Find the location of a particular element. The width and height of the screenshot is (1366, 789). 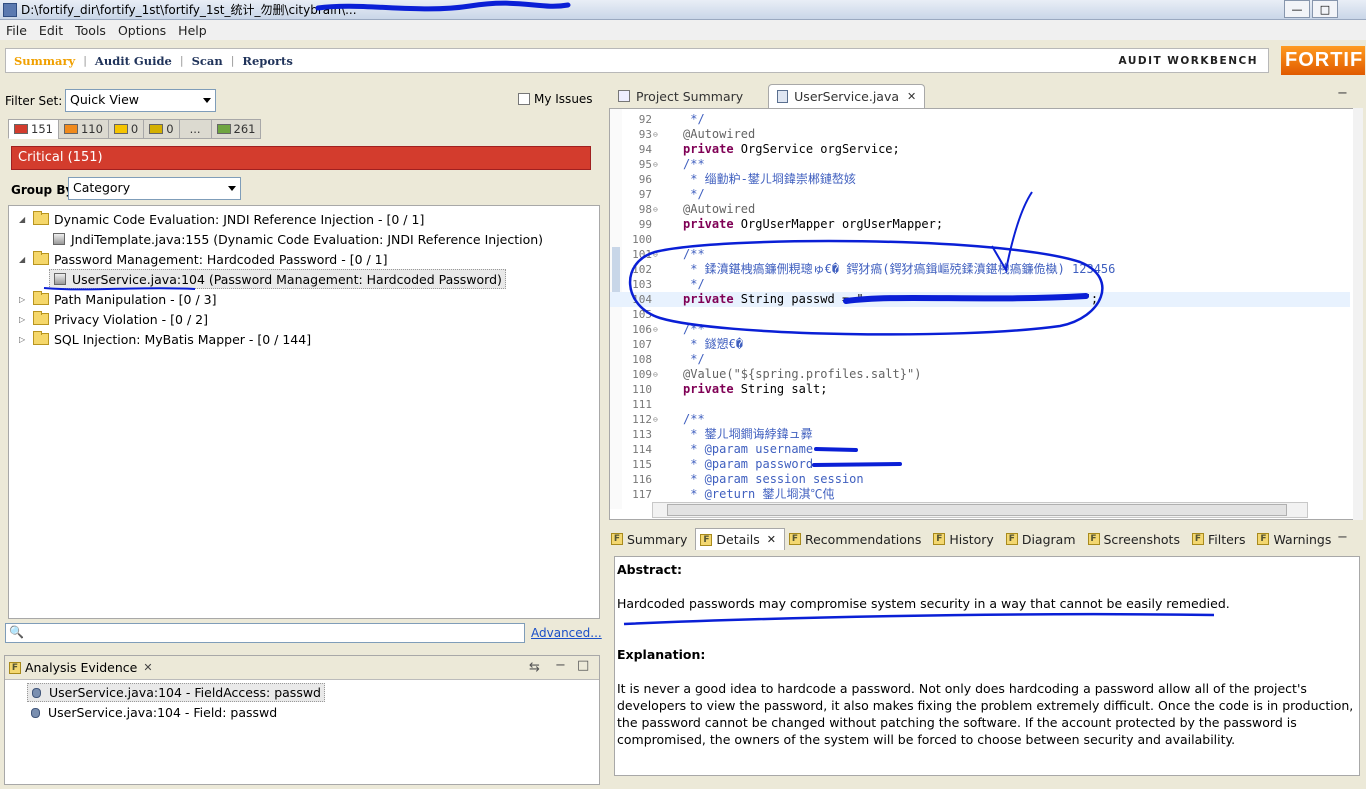

code-line: 112 ⊖ /** is located at coordinates (980, 419).